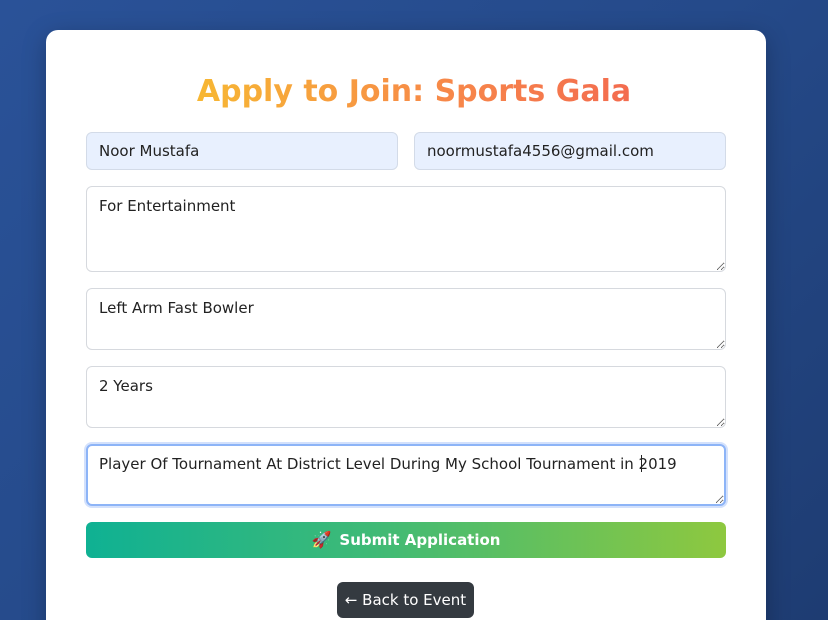 This screenshot has width=828, height=620. I want to click on page-title-text: Apply to Join: Sports Gala, so click(414, 91).